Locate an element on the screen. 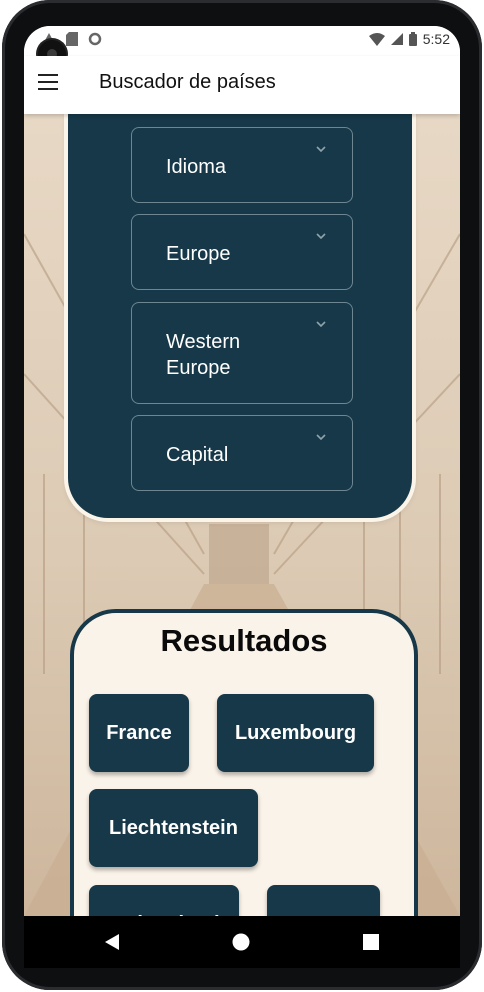  menu-icon is located at coordinates (48, 75).